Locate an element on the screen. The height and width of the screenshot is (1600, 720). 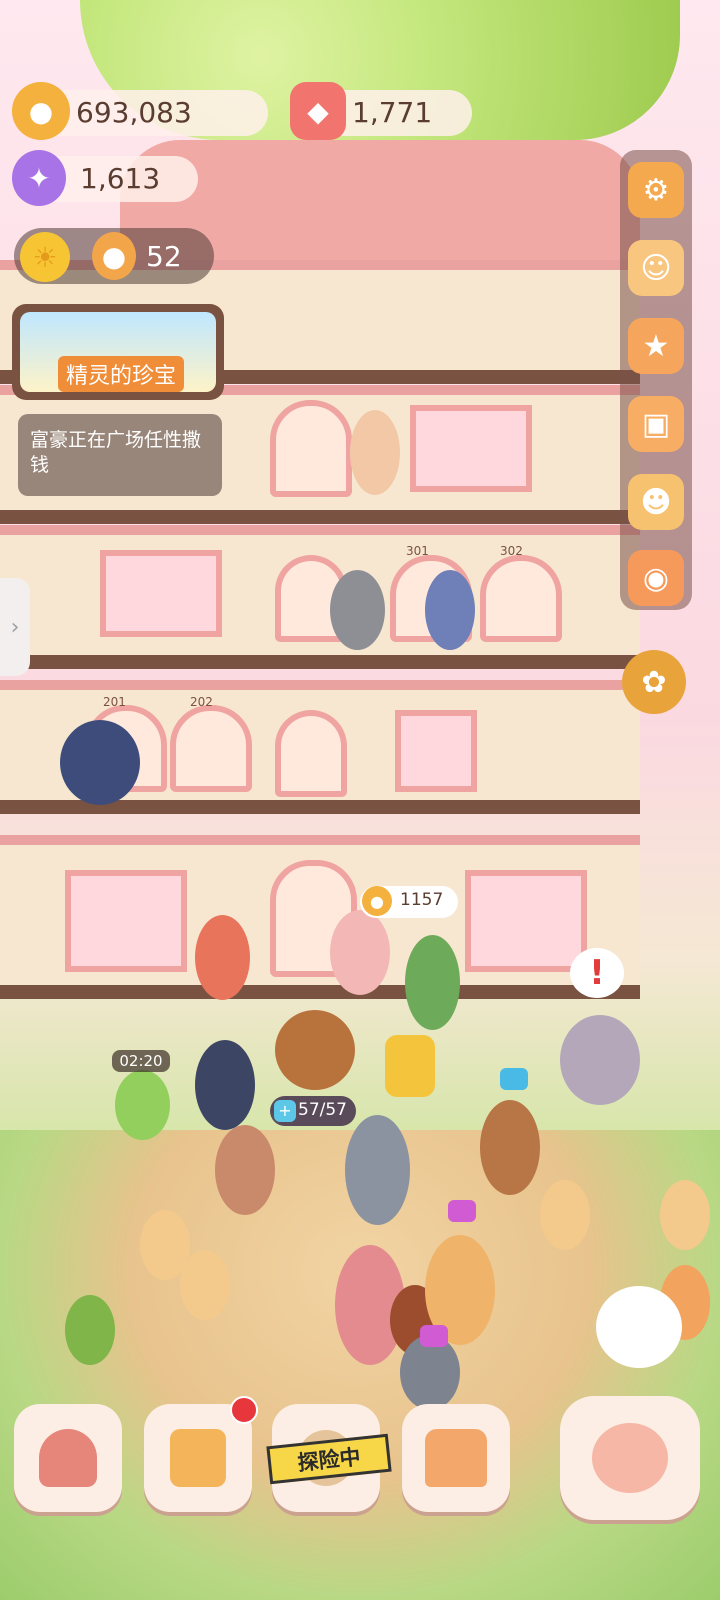
crystal-amount: 1,613 is located at coordinates (120, 178).